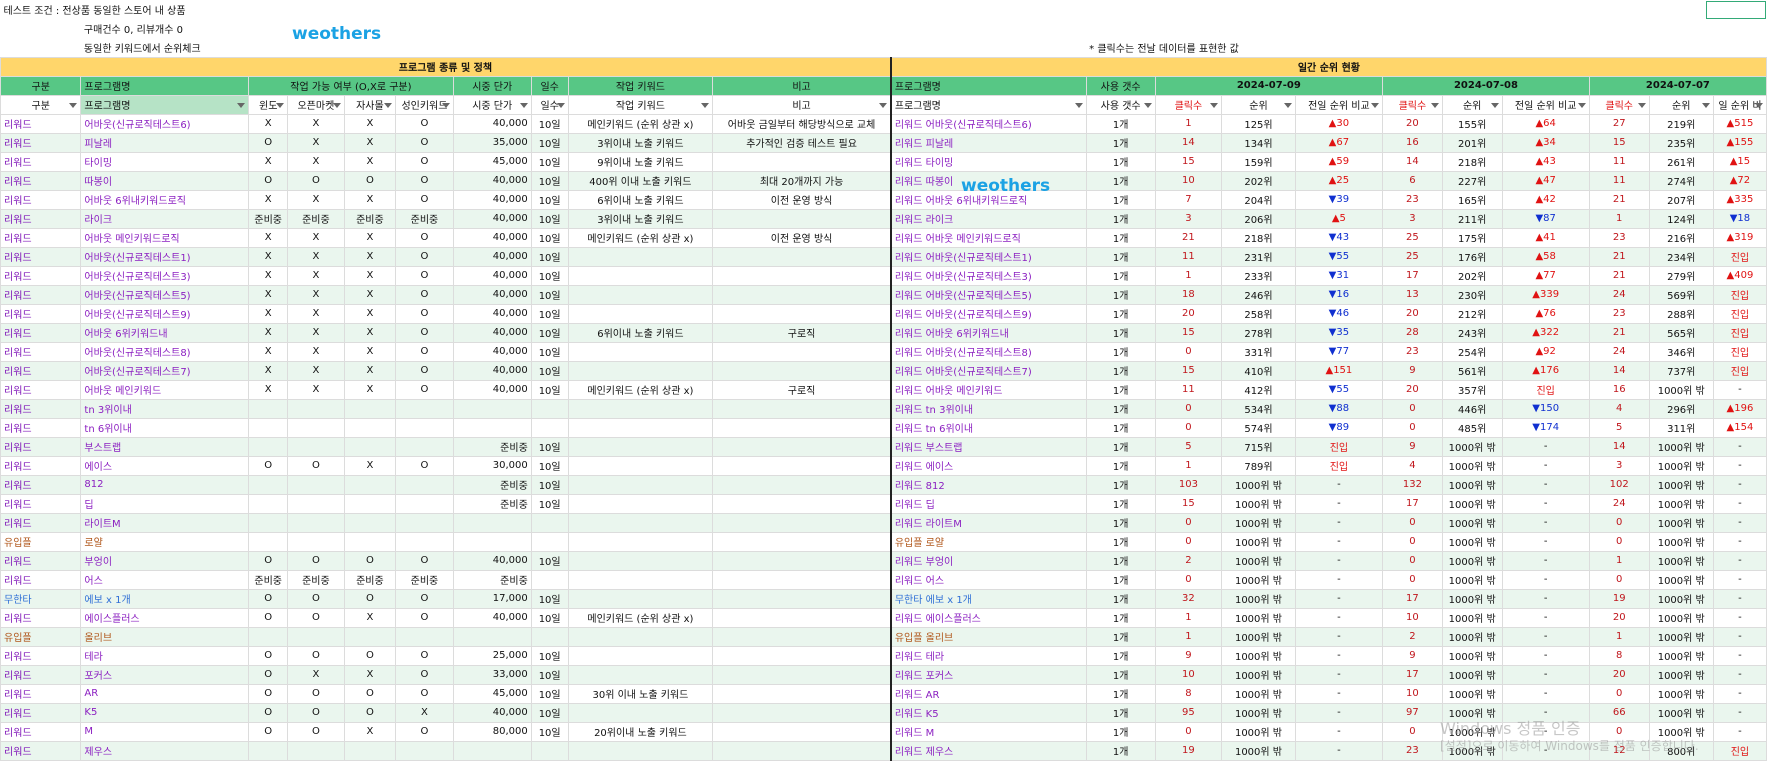 The width and height of the screenshot is (1767, 761). What do you see at coordinates (640, 332) in the screenshot?
I see `cell-keyword: 6위이내 노출 키워드` at bounding box center [640, 332].